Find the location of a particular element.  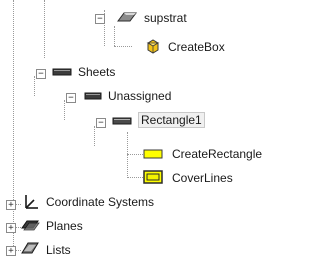

expander-unassigned: − is located at coordinates (71, 98).